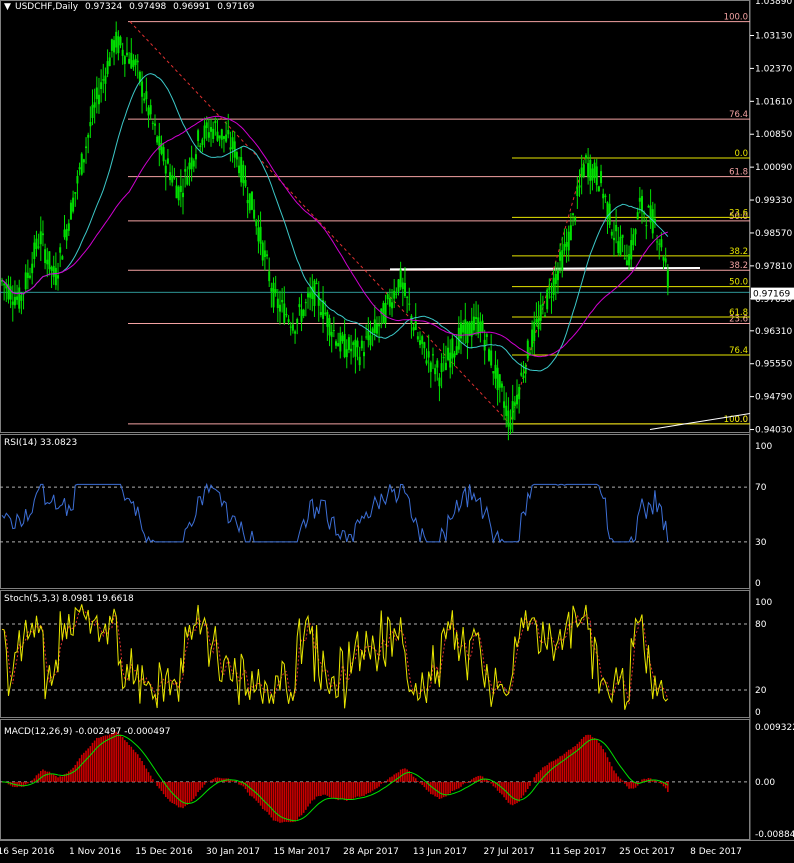 The width and height of the screenshot is (794, 863). I want to click on fib-primary-label: 61.8, so click(738, 173).